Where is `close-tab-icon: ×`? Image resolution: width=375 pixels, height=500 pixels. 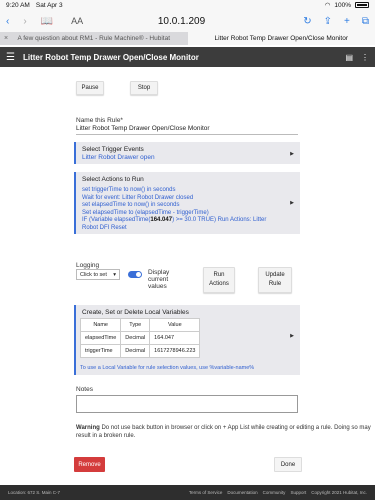
close-tab-icon: × is located at coordinates (6, 38).